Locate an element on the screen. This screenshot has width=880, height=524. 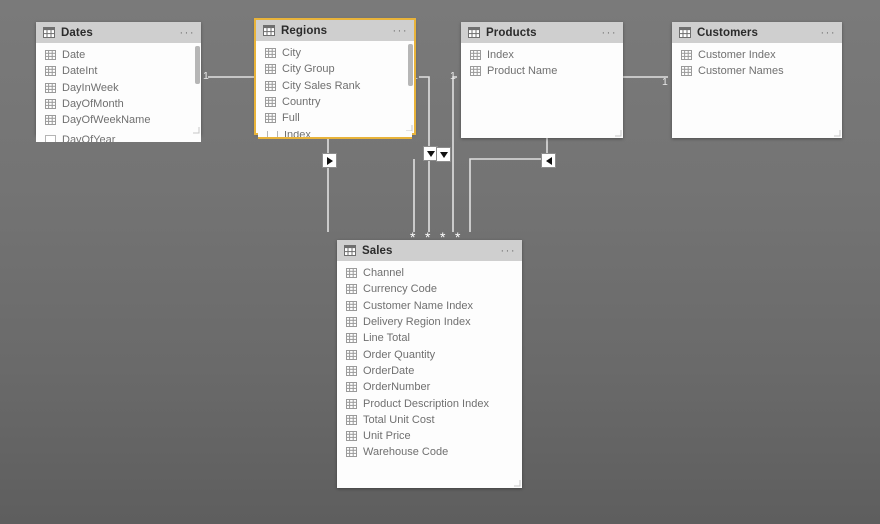
field-row: Product Name is located at coordinates (542, 71).